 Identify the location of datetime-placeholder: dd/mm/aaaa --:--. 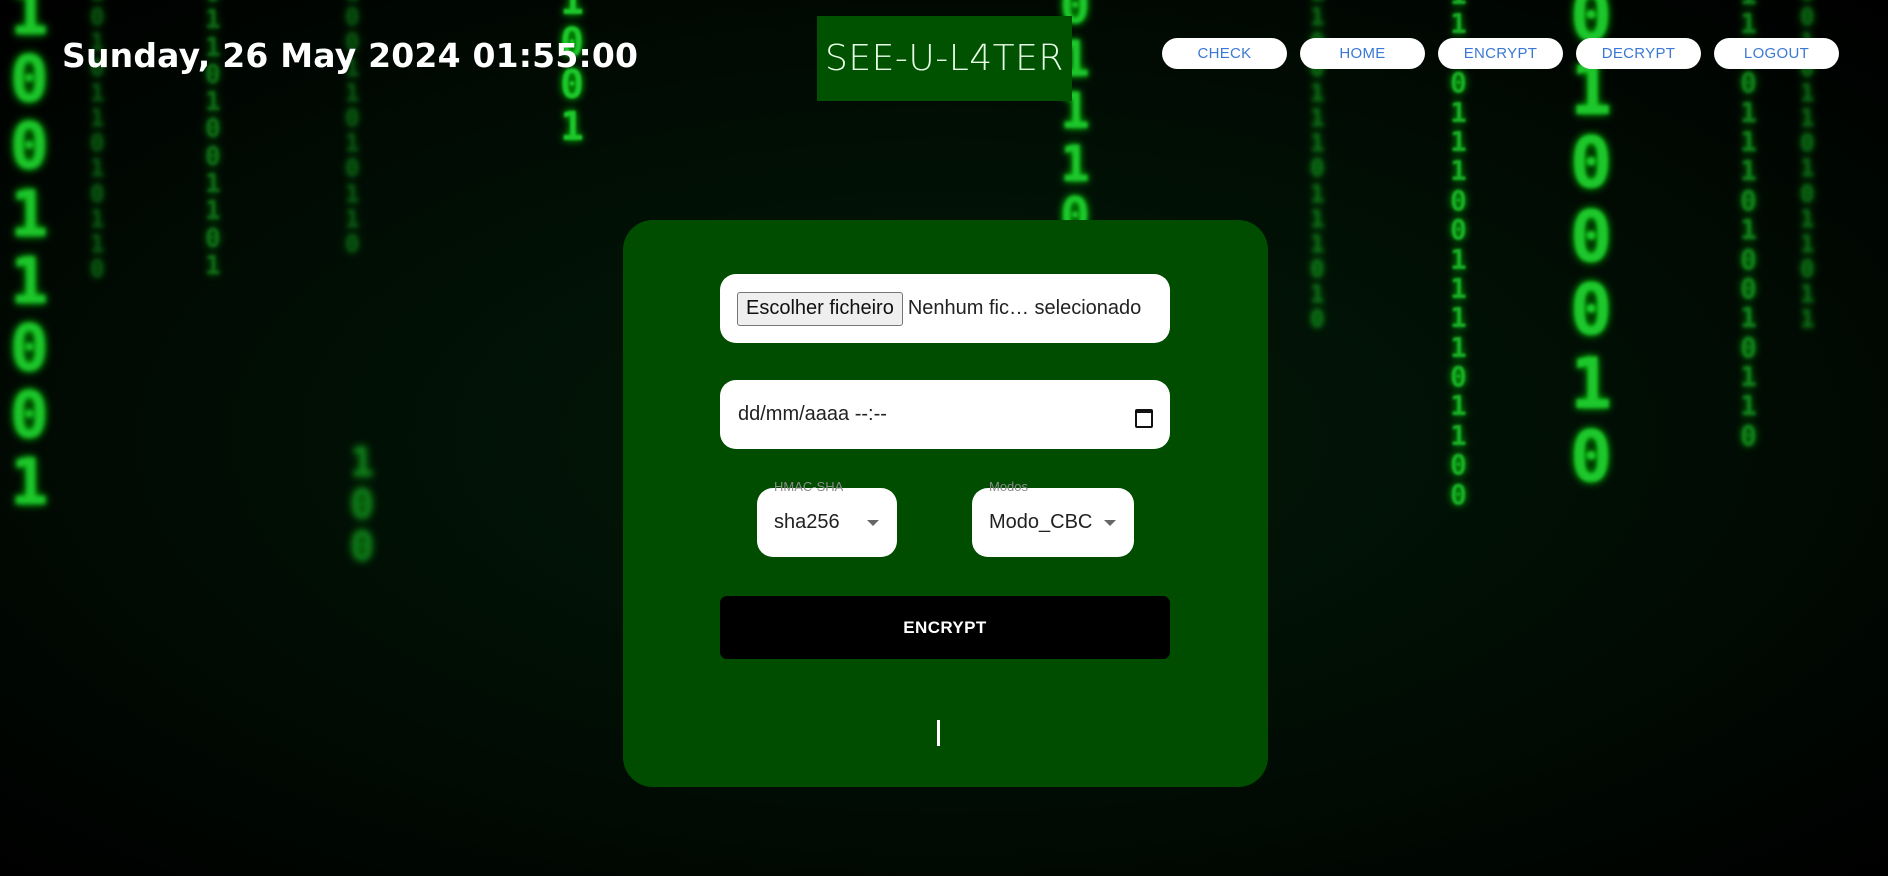
(812, 414).